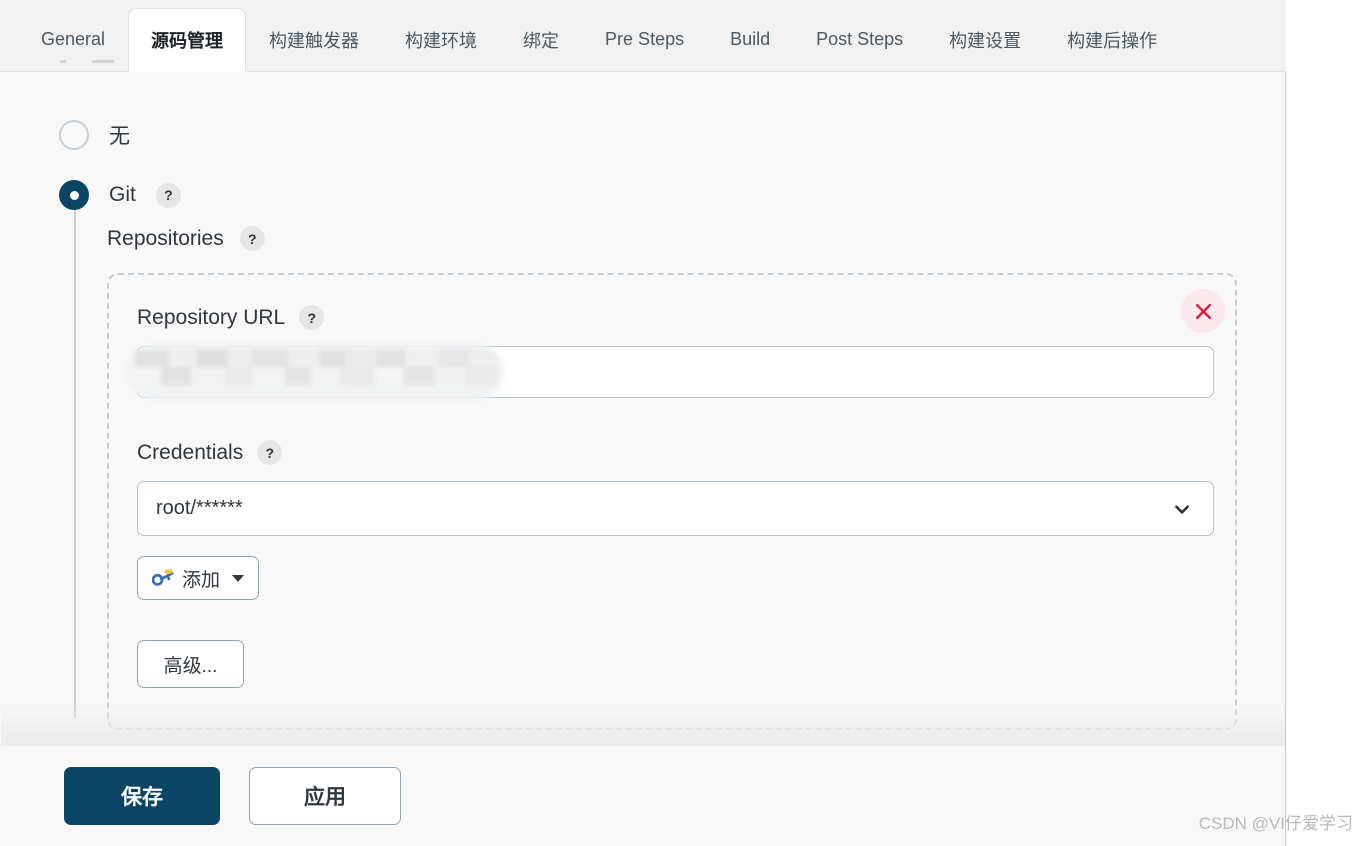 The height and width of the screenshot is (846, 1365). What do you see at coordinates (675, 508) in the screenshot?
I see `credentials-select: root/******` at bounding box center [675, 508].